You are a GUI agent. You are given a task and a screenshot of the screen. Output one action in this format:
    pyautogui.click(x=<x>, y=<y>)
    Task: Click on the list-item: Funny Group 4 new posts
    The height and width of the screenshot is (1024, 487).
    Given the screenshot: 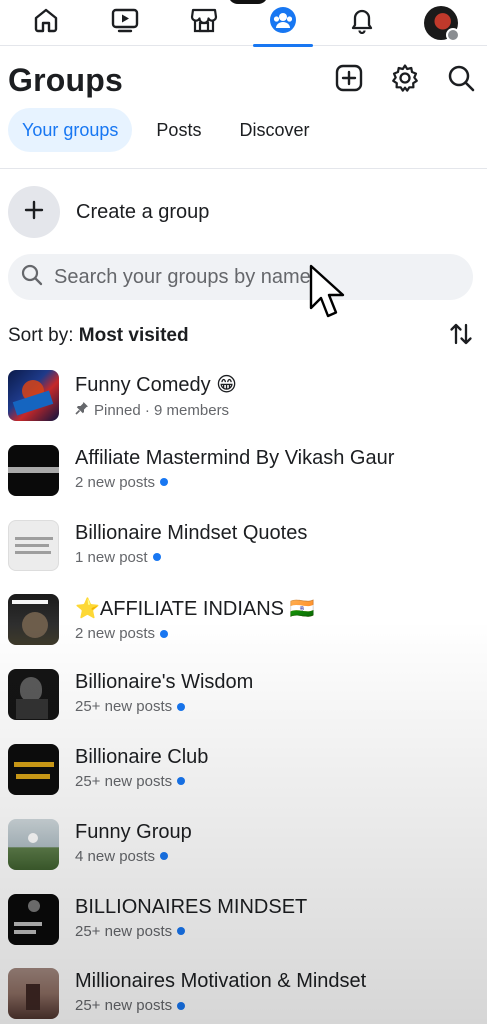 What is the action you would take?
    pyautogui.click(x=243, y=854)
    